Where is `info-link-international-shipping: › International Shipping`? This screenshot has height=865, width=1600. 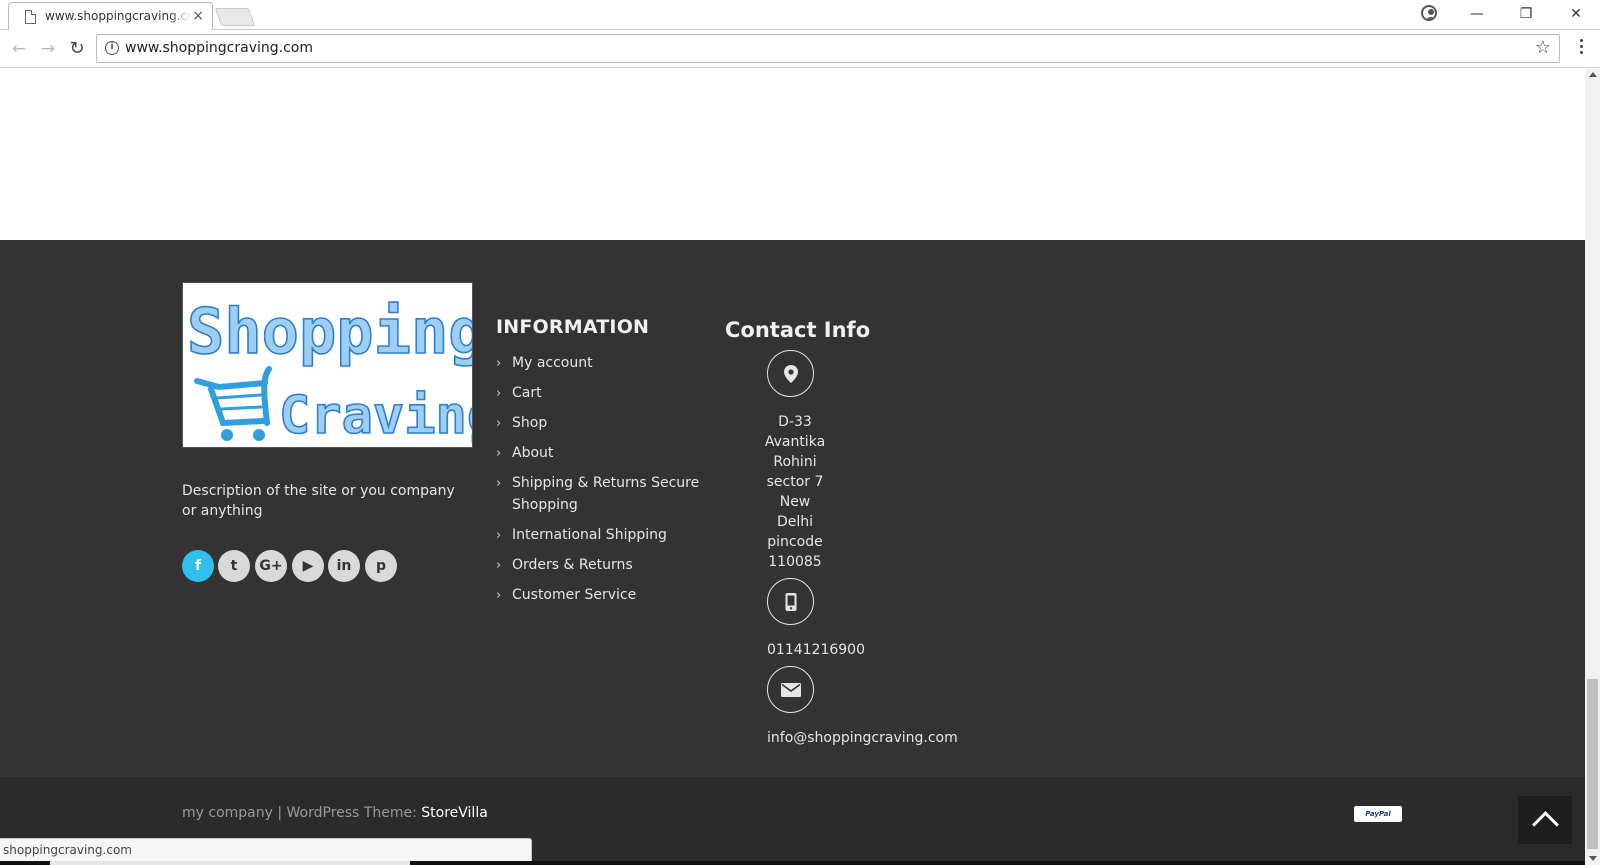
info-link-international-shipping: › International Shipping is located at coordinates (601, 535).